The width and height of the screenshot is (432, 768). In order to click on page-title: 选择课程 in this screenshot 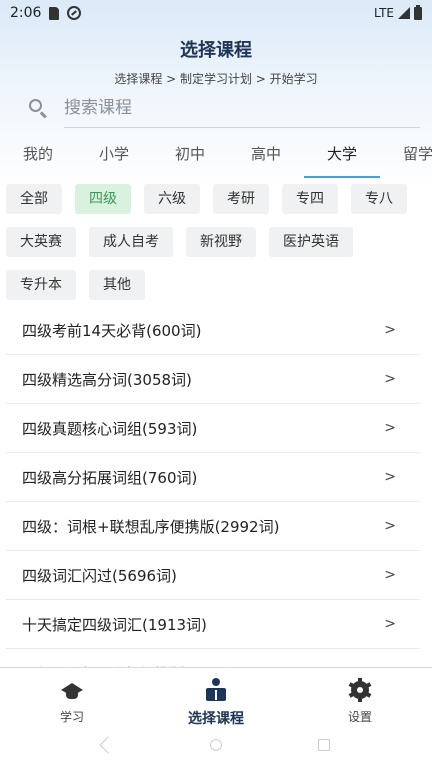, I will do `click(216, 50)`.